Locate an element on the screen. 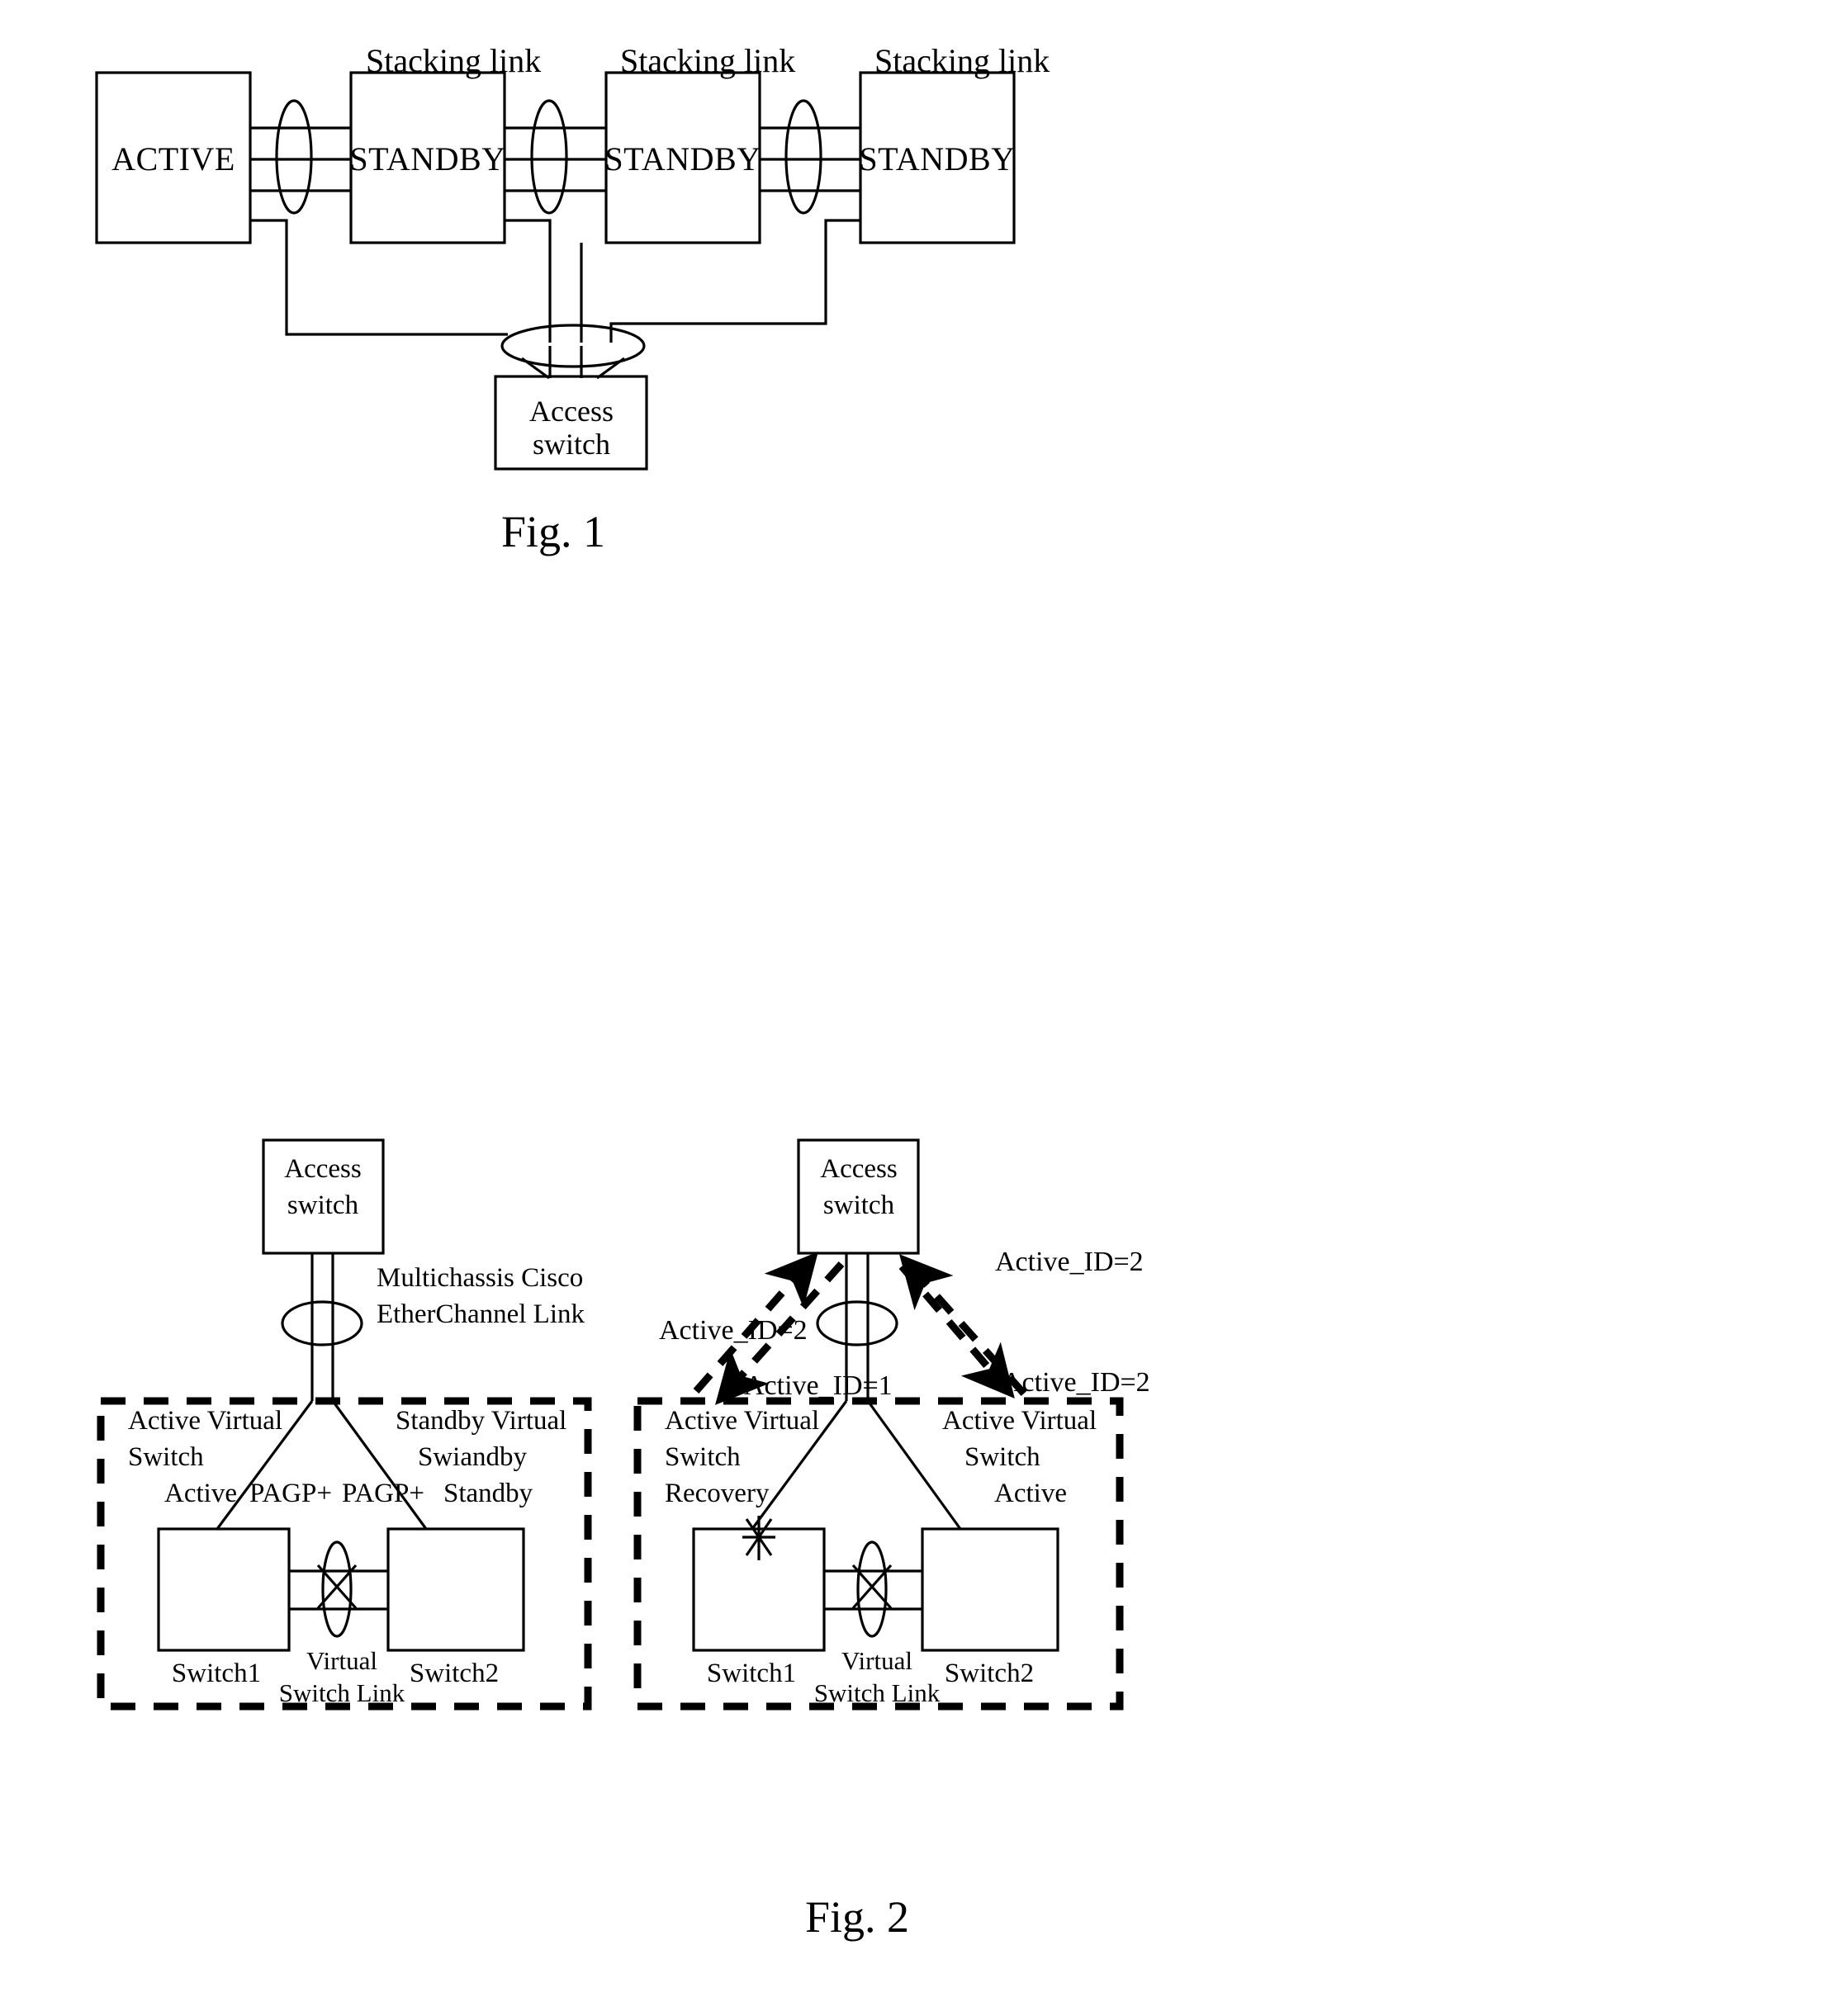 The height and width of the screenshot is (2016, 1834). active-id-arrow-down-right is located at coordinates (957, 1331).